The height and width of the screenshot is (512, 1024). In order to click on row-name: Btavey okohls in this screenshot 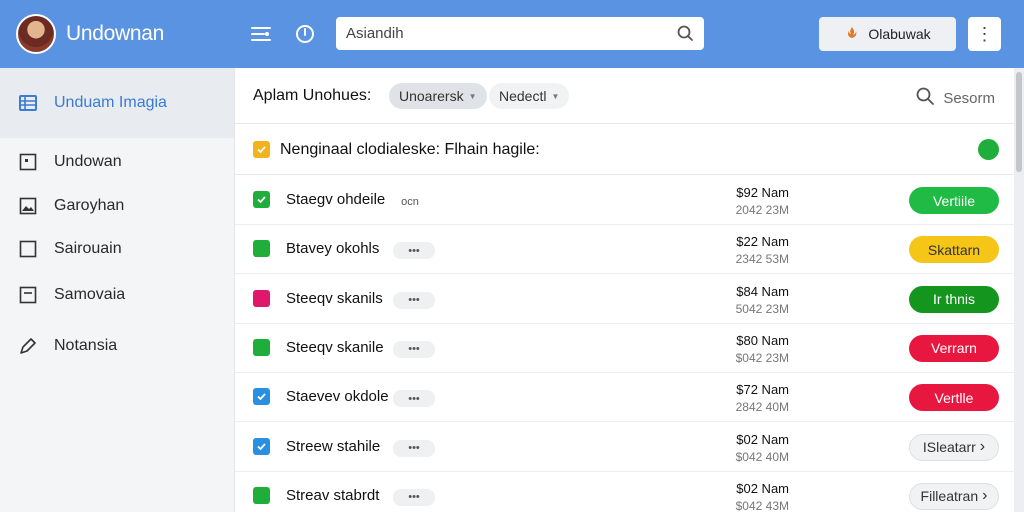, I will do `click(333, 249)`.